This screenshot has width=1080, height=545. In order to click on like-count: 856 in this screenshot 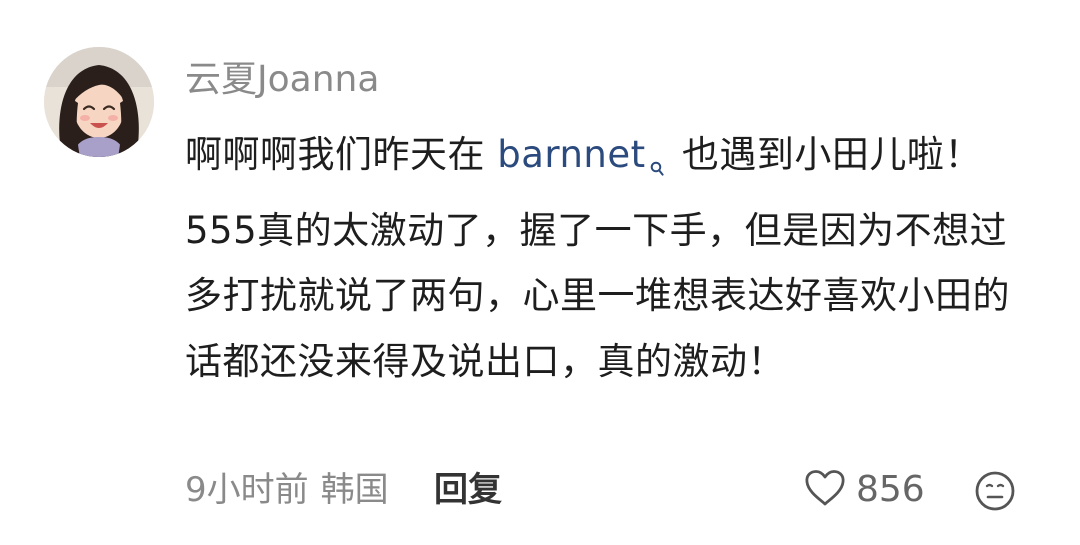, I will do `click(890, 489)`.